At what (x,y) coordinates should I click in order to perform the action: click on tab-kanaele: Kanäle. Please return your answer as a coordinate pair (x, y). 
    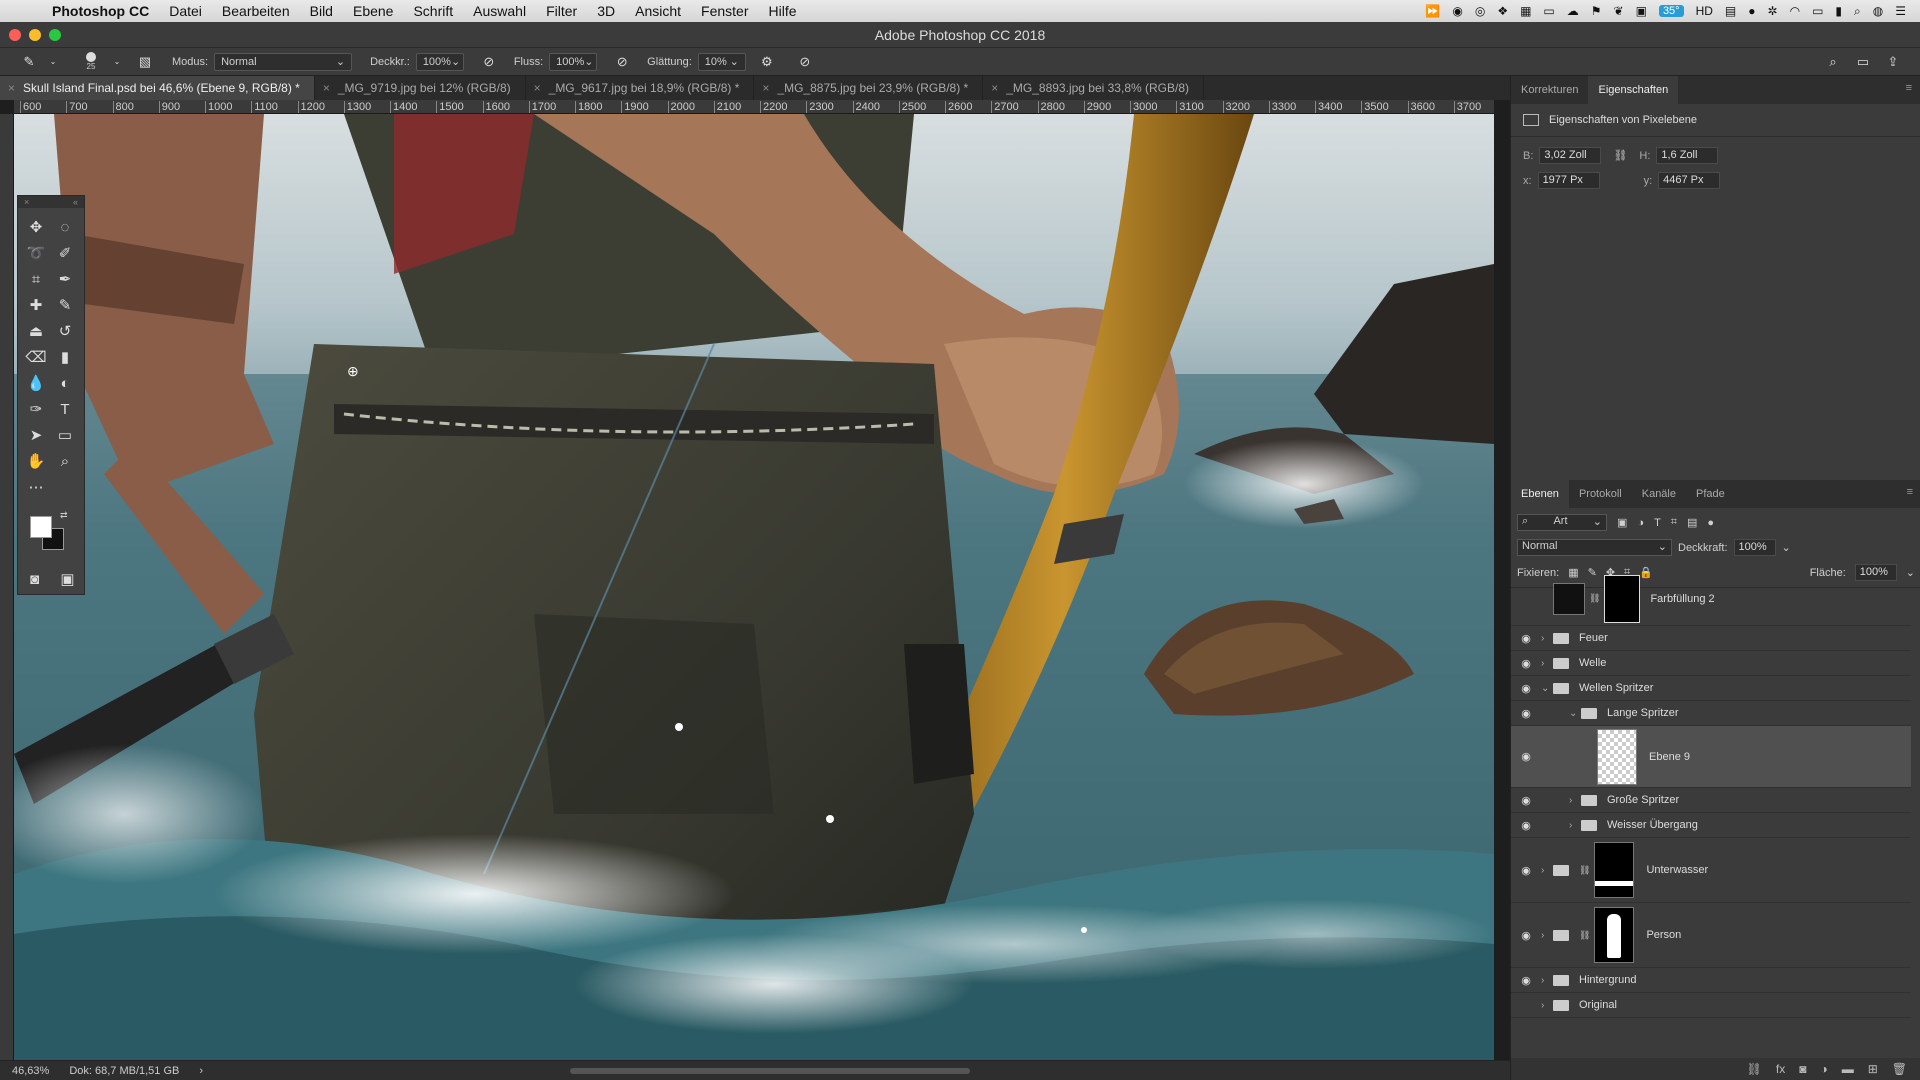
    Looking at the image, I should click on (1659, 494).